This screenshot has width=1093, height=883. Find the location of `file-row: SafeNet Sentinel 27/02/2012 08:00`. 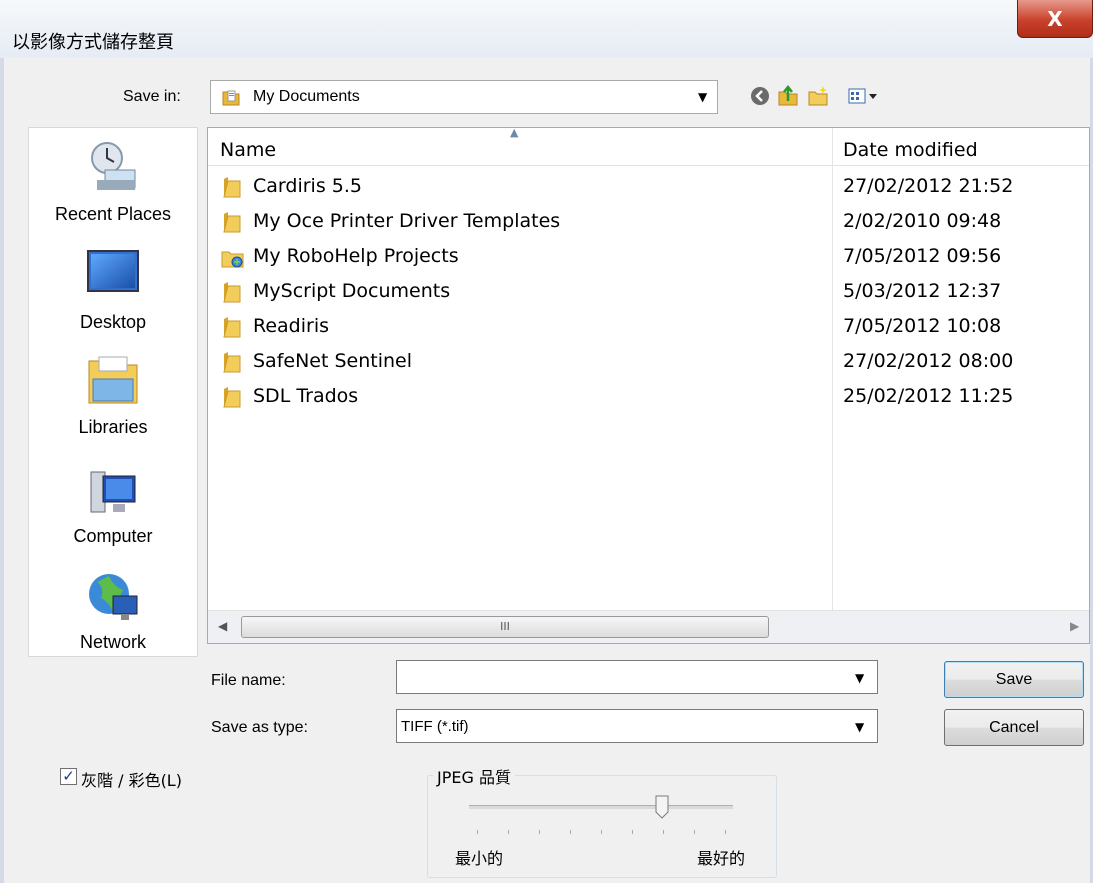

file-row: SafeNet Sentinel 27/02/2012 08:00 is located at coordinates (648, 363).